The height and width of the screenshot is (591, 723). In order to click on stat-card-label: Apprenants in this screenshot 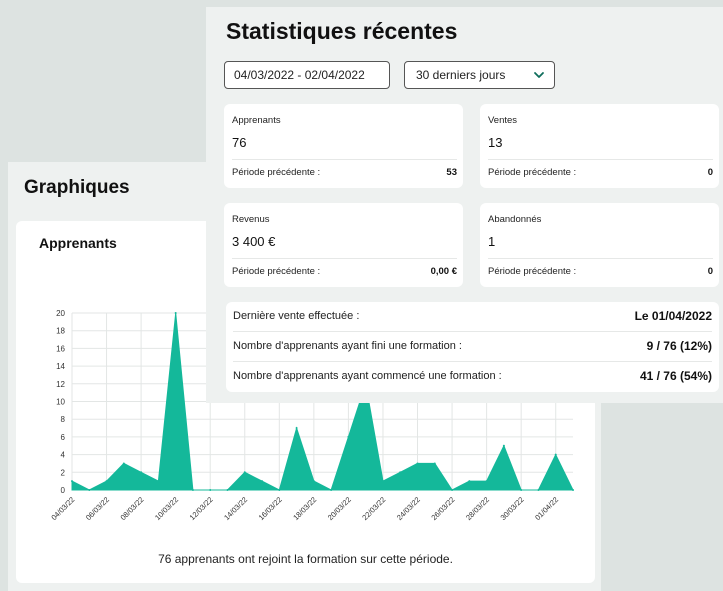, I will do `click(256, 120)`.